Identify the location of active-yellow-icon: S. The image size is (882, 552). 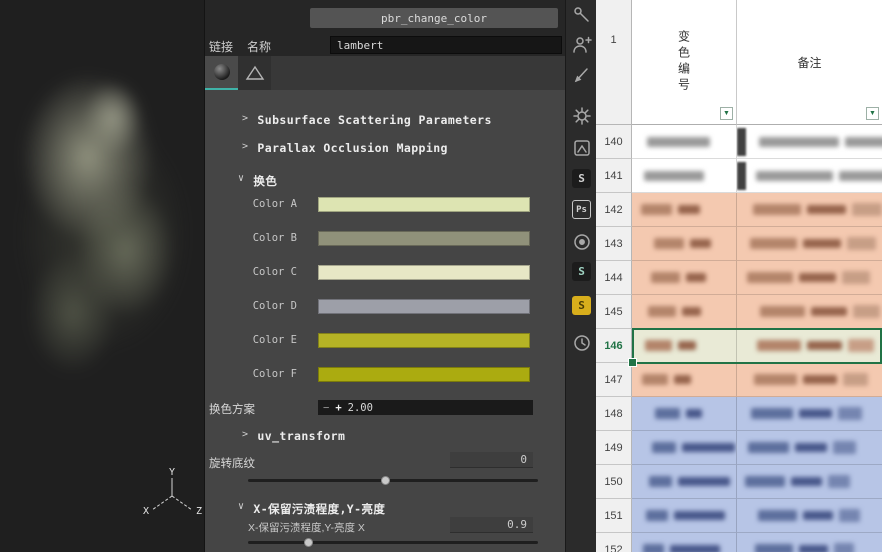
(581, 305).